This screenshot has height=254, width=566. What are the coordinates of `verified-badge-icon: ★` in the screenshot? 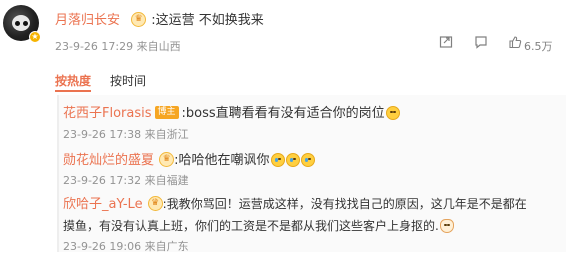 It's located at (35, 37).